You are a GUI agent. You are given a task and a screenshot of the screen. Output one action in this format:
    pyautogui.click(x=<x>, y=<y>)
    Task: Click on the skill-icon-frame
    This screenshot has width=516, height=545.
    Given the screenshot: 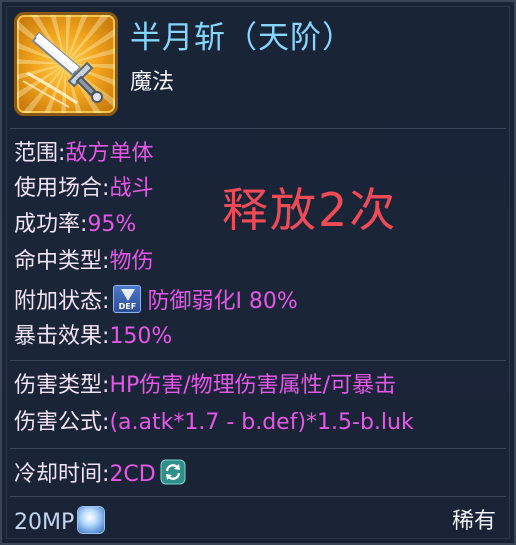 What is the action you would take?
    pyautogui.click(x=66, y=64)
    